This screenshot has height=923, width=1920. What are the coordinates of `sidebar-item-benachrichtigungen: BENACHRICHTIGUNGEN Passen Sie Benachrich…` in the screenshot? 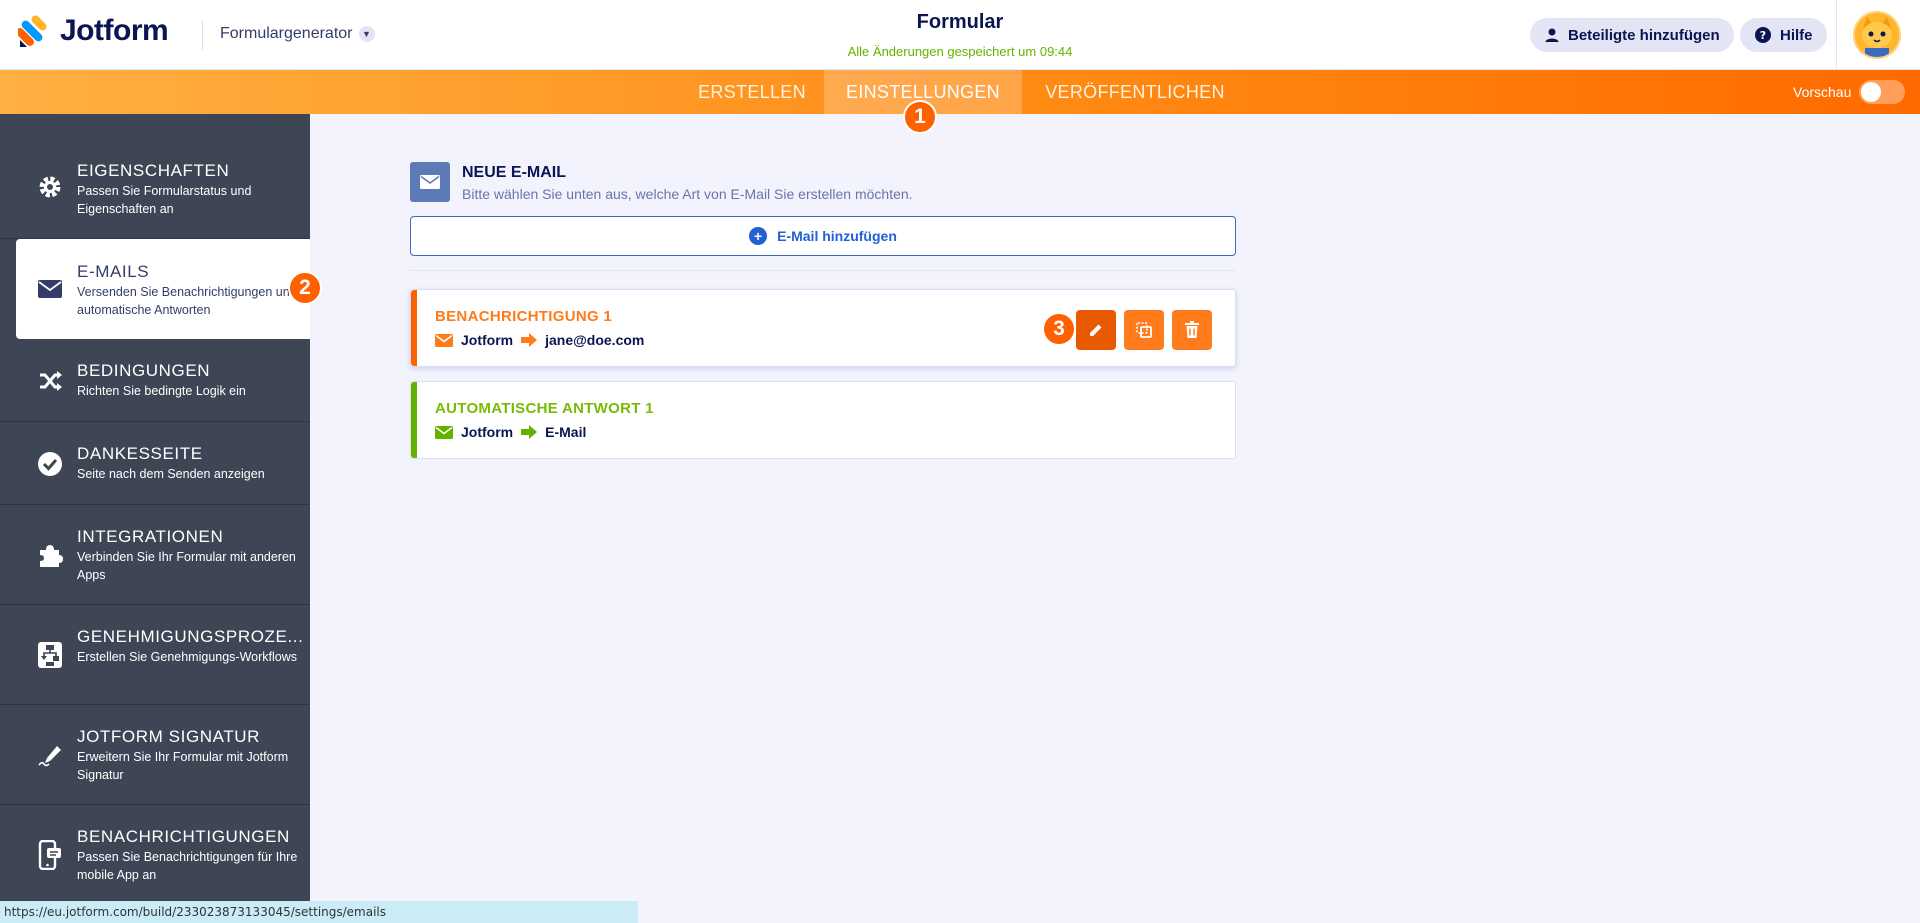 It's located at (155, 855).